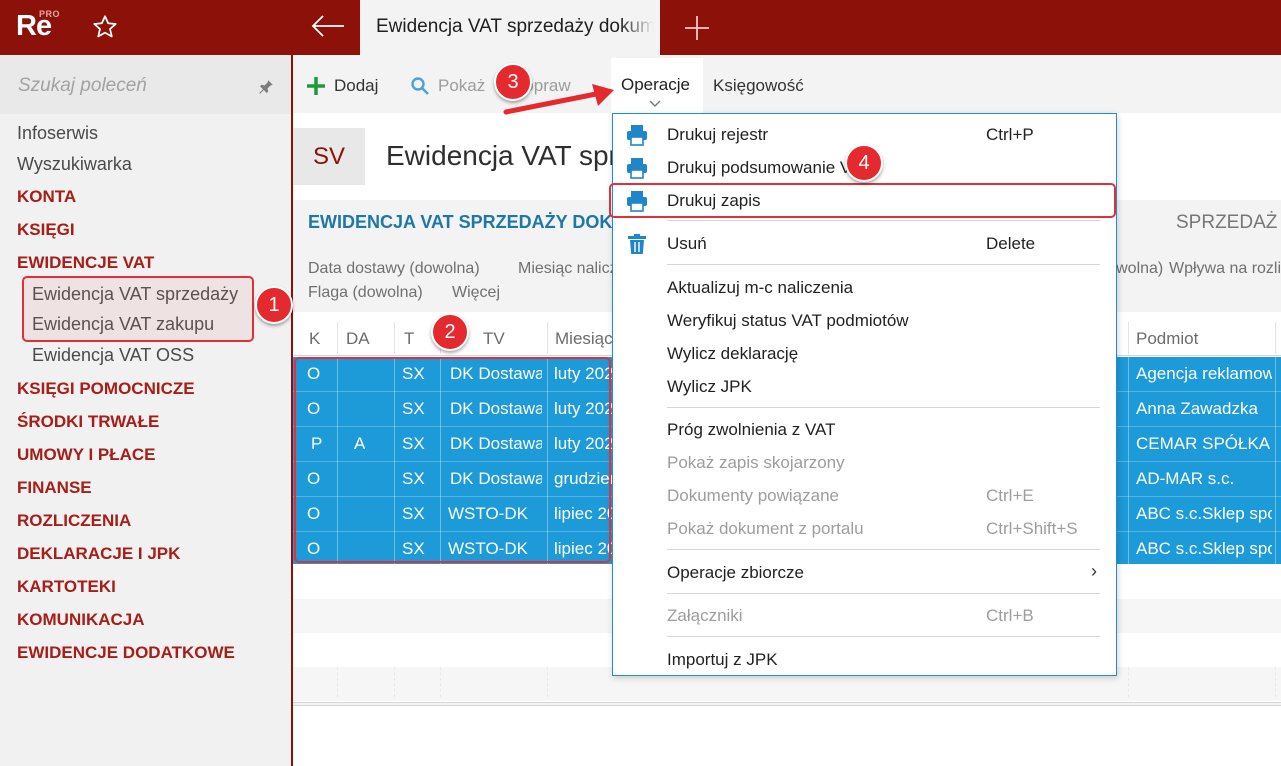 The width and height of the screenshot is (1281, 766). I want to click on column-t: T, so click(409, 339).